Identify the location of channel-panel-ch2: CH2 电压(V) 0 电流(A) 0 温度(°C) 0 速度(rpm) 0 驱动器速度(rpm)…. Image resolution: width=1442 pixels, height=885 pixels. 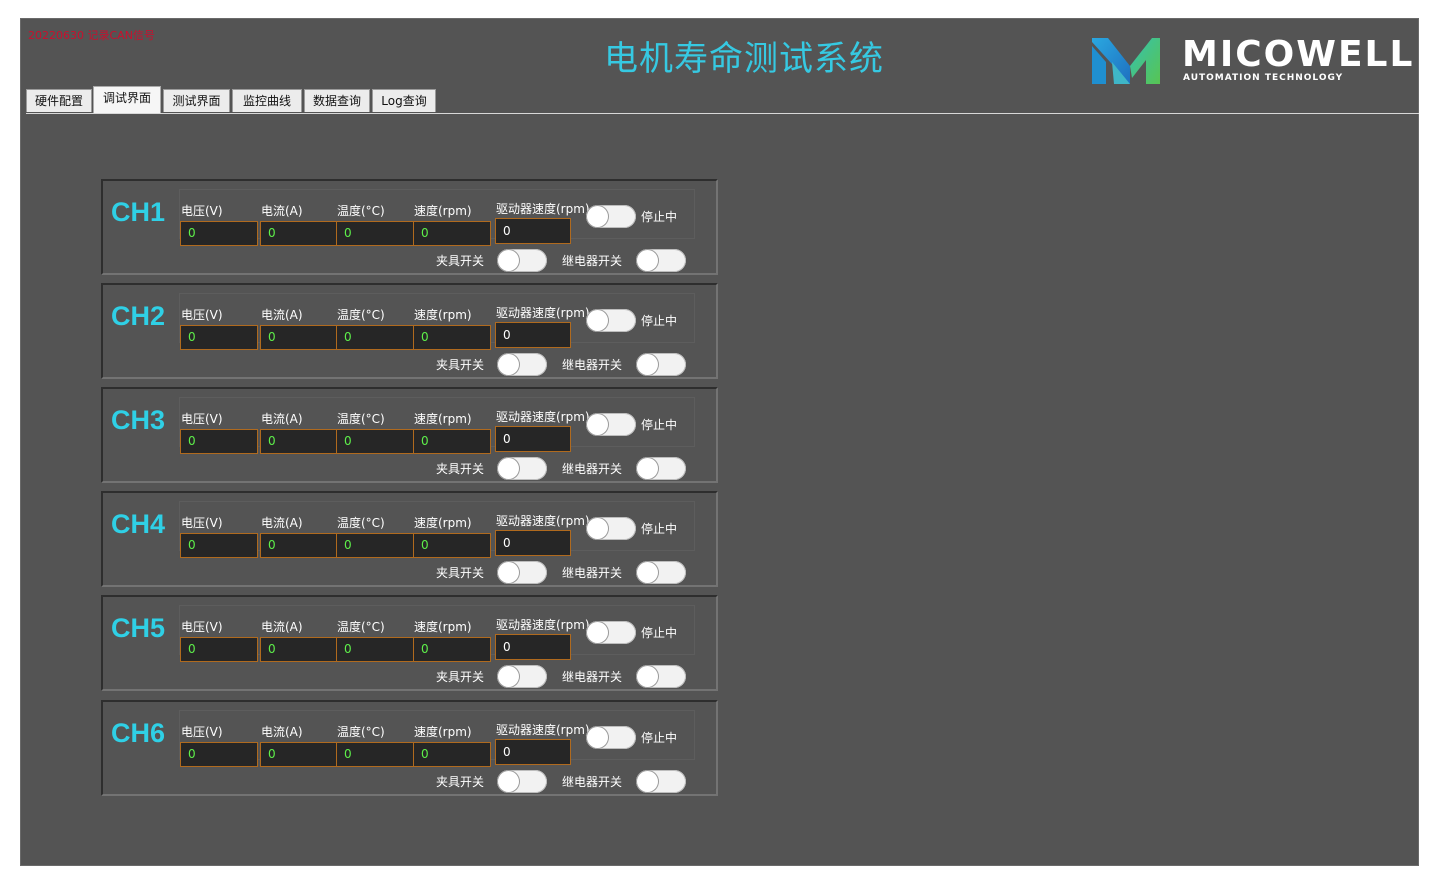
(409, 331).